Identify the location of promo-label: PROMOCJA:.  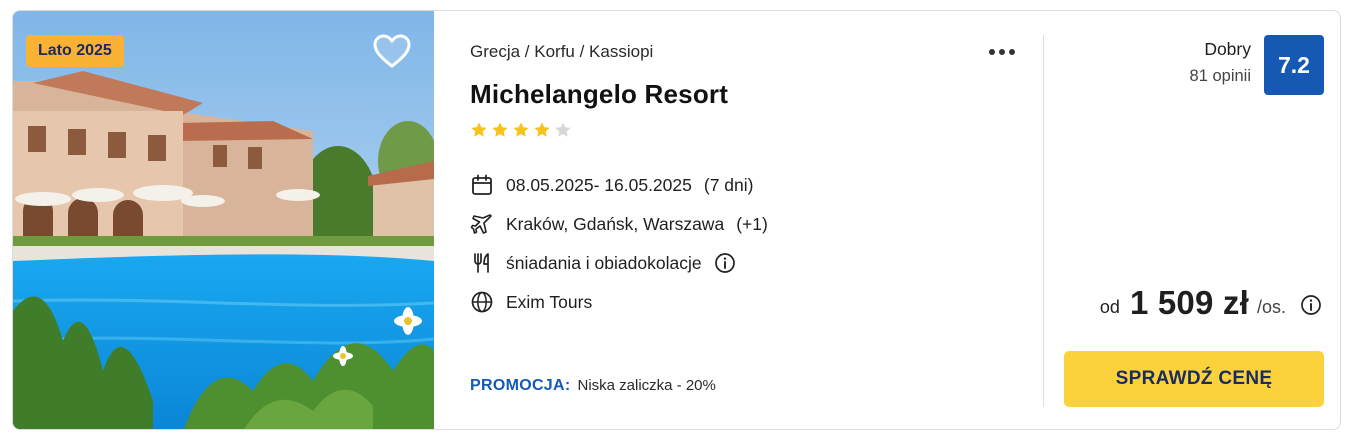
(520, 385).